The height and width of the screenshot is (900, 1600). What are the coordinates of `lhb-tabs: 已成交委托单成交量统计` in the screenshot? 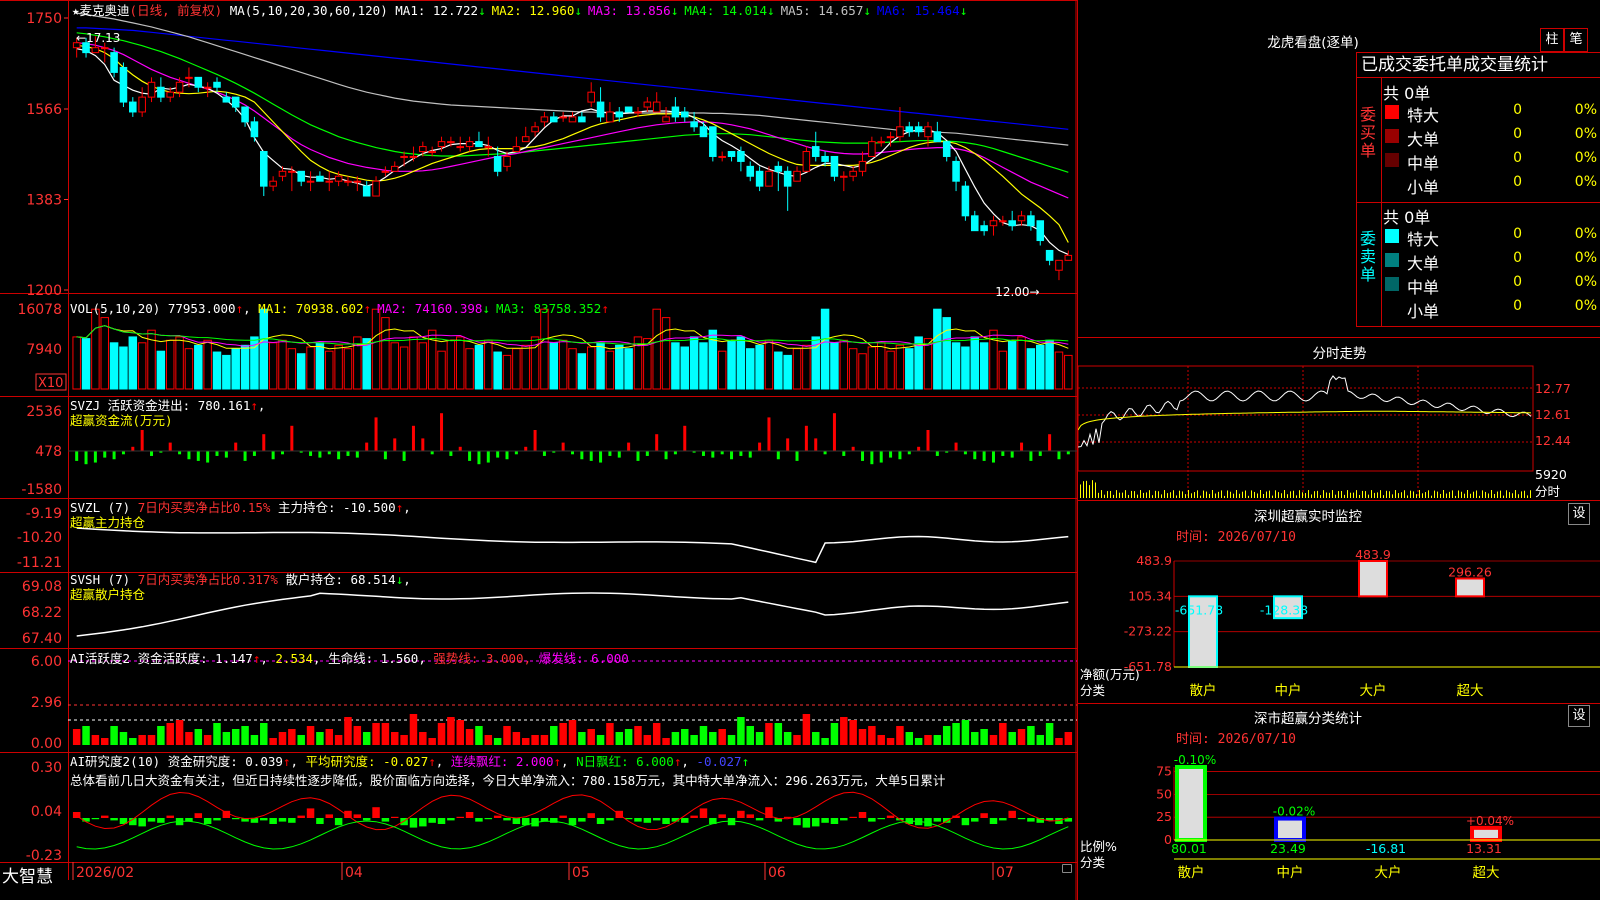 It's located at (1478, 65).